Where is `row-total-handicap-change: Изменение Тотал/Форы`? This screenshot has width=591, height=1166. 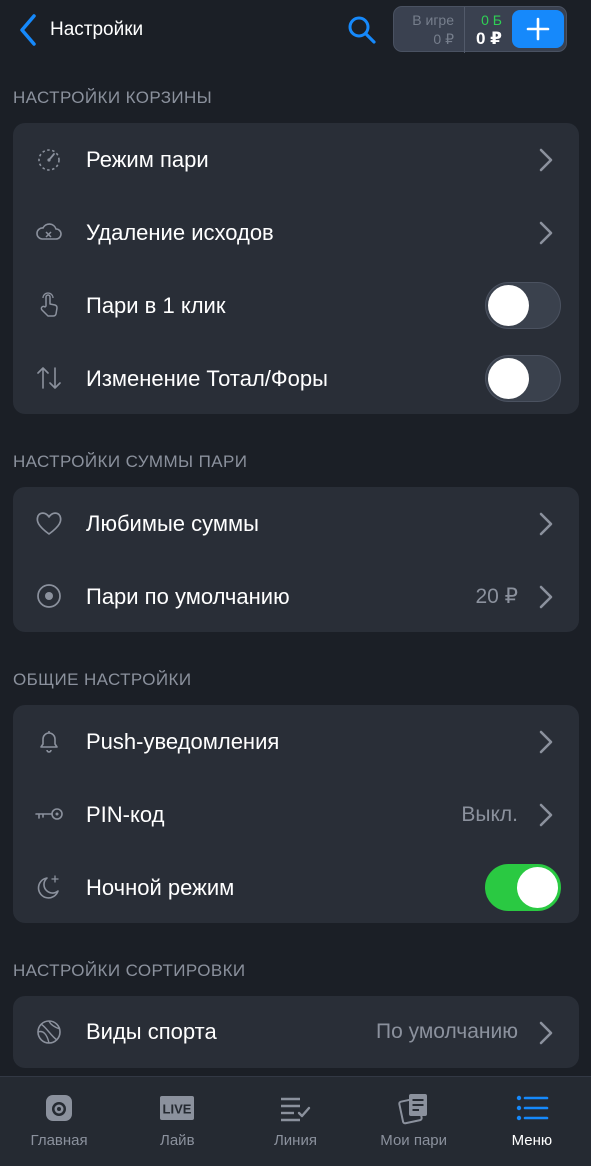 row-total-handicap-change: Изменение Тотал/Форы is located at coordinates (296, 378).